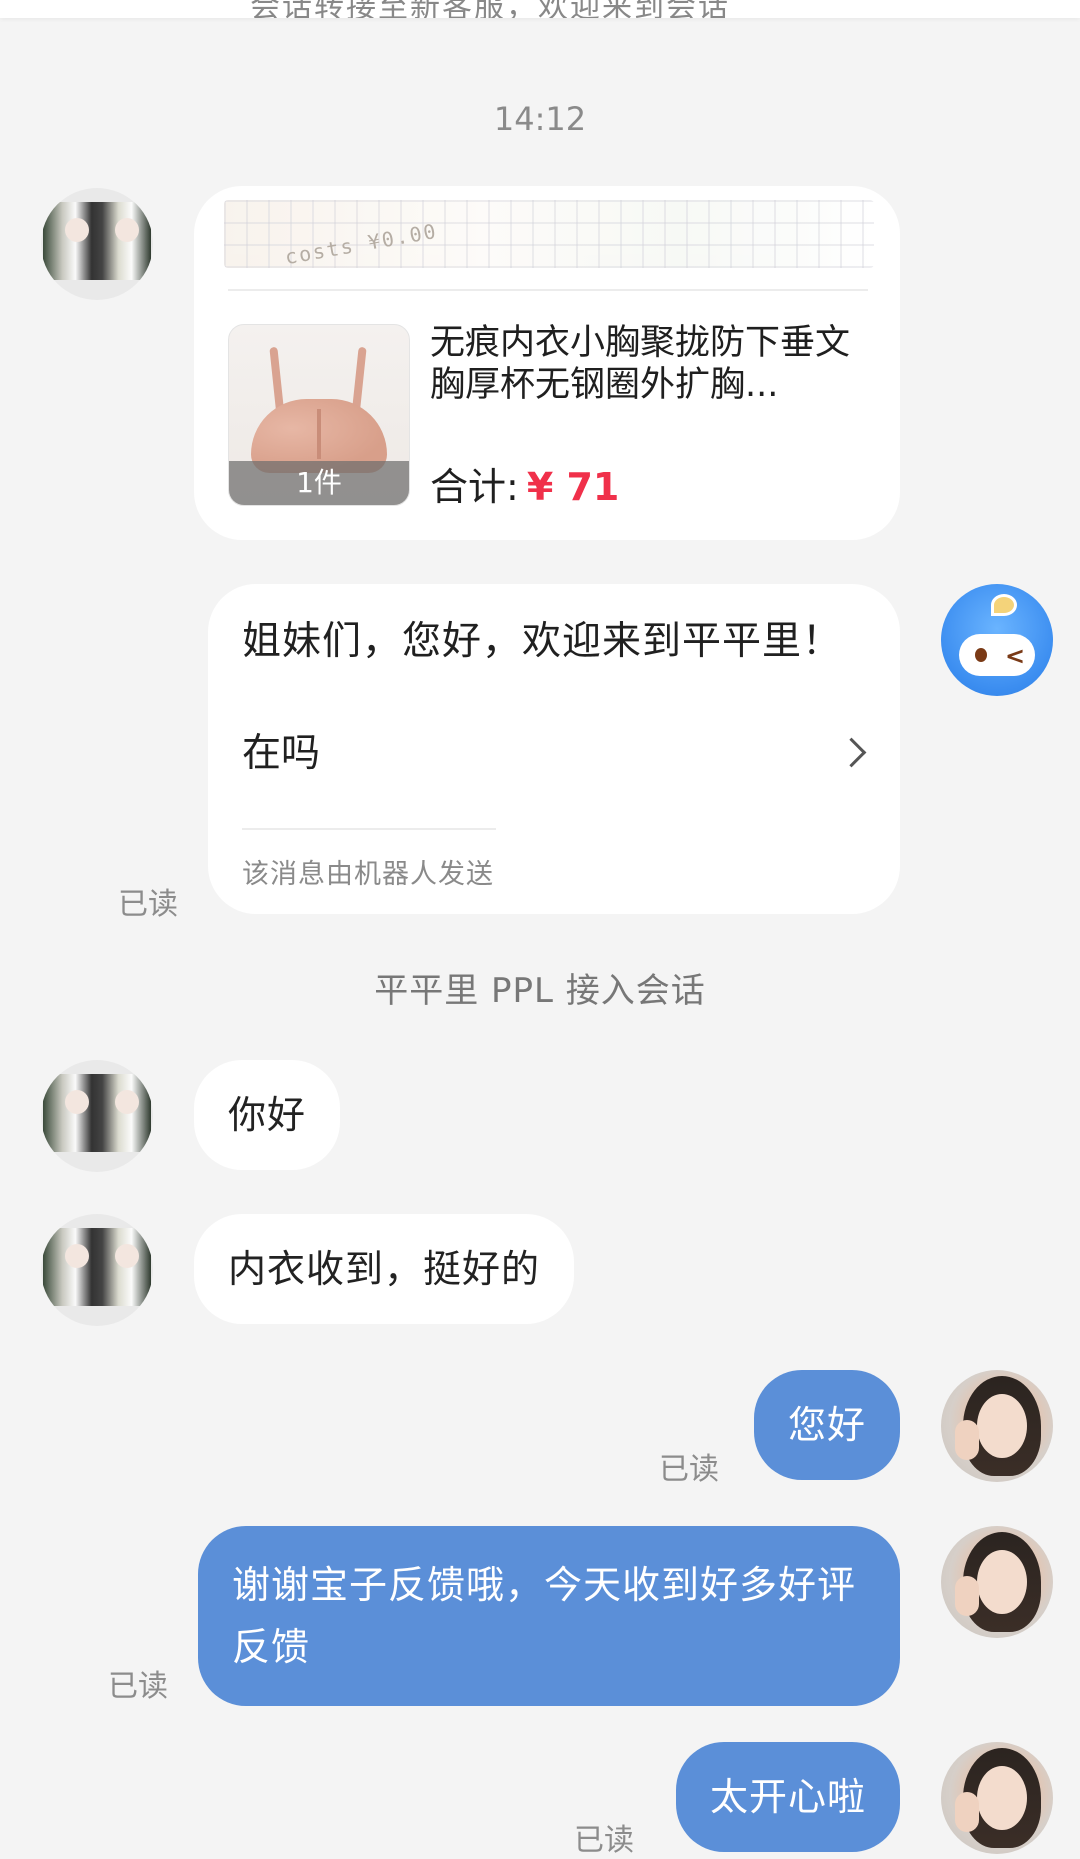  What do you see at coordinates (524, 483) in the screenshot?
I see `order-total: 合计: ¥ 71` at bounding box center [524, 483].